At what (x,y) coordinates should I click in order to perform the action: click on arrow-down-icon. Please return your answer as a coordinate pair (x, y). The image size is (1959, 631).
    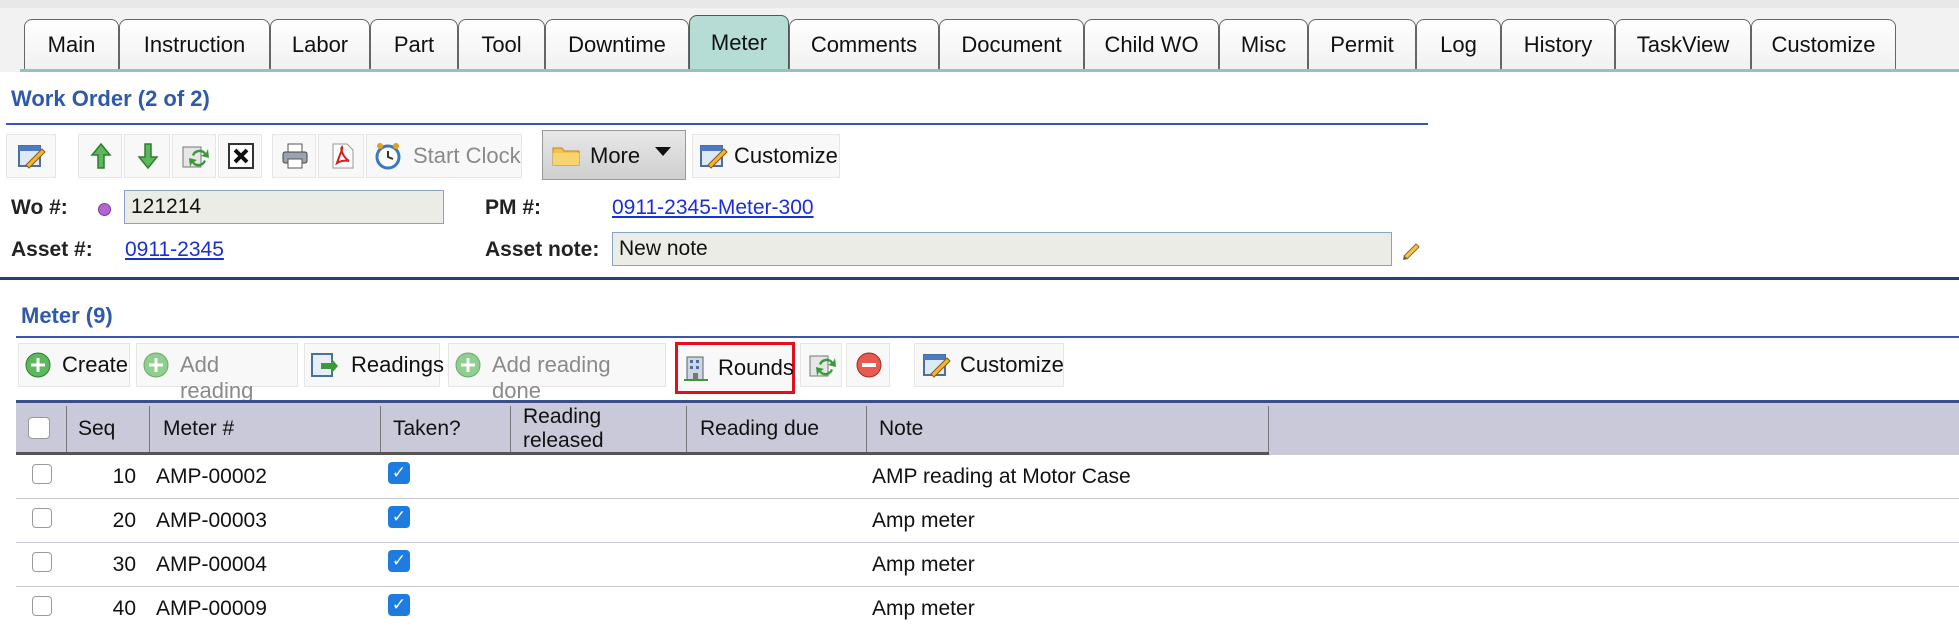
    Looking at the image, I should click on (148, 156).